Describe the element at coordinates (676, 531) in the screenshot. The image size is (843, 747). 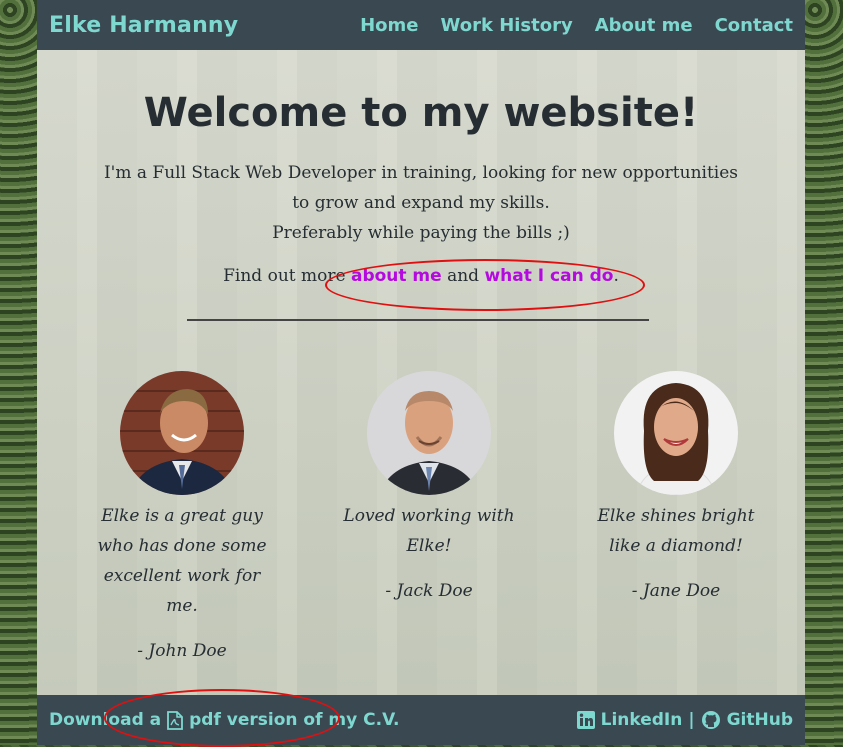
I see `testimonial-quote: Elke shines bright like a diamond!` at that location.